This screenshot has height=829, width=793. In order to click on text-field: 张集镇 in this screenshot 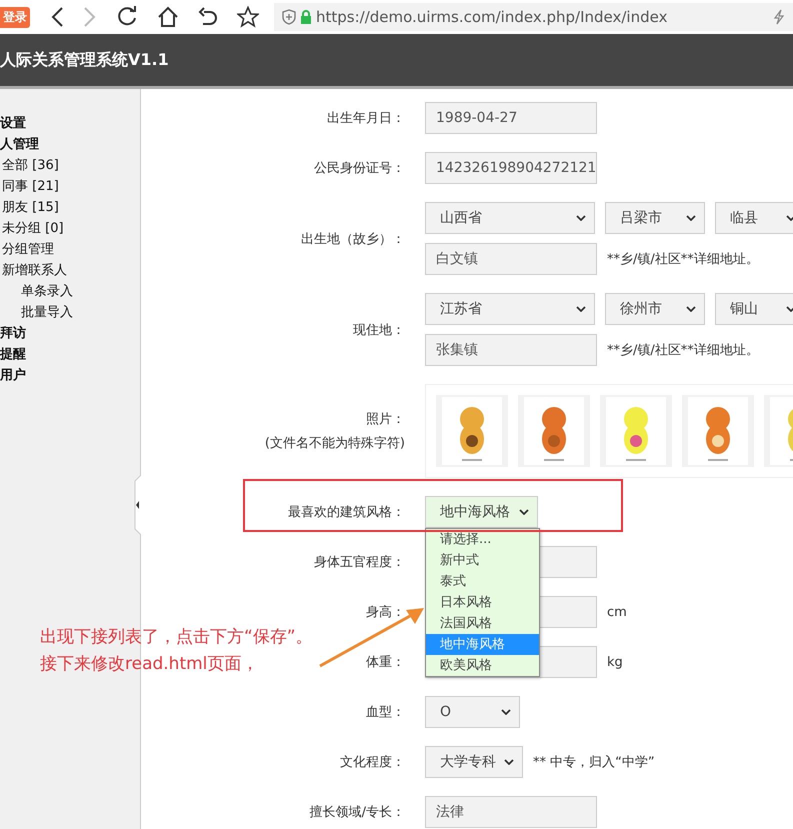, I will do `click(511, 350)`.